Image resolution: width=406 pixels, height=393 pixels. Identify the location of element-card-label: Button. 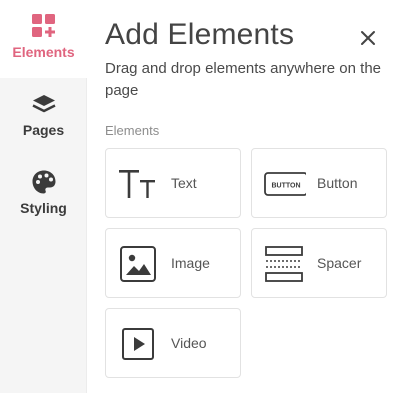
(337, 183).